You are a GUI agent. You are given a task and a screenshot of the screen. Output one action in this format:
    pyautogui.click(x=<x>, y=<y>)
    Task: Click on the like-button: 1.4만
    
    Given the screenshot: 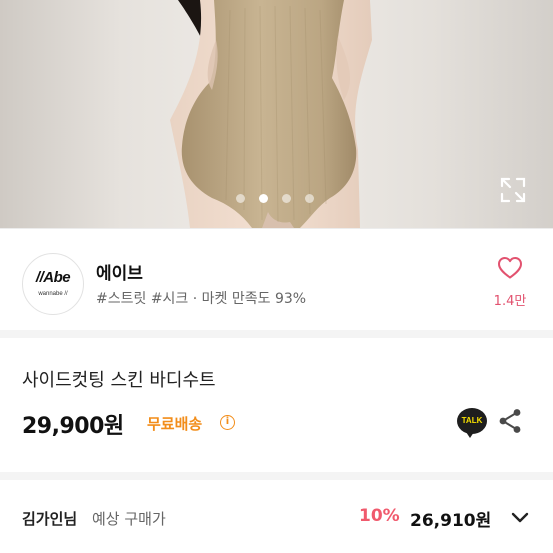 What is the action you would take?
    pyautogui.click(x=510, y=282)
    